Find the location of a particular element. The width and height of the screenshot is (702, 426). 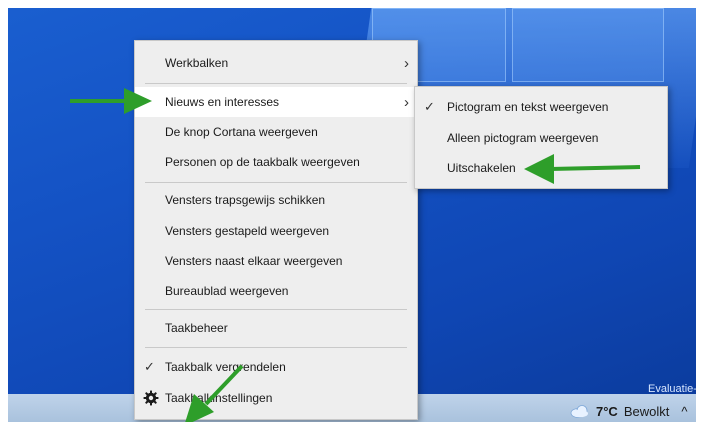

submenu-item-label: Uitschakelen is located at coordinates (481, 168).